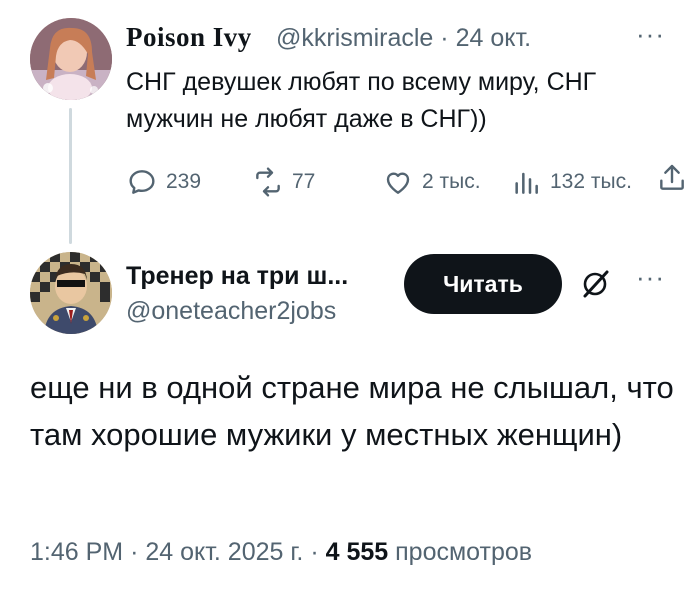 The image size is (700, 602). I want to click on thread-line, so click(70, 176).